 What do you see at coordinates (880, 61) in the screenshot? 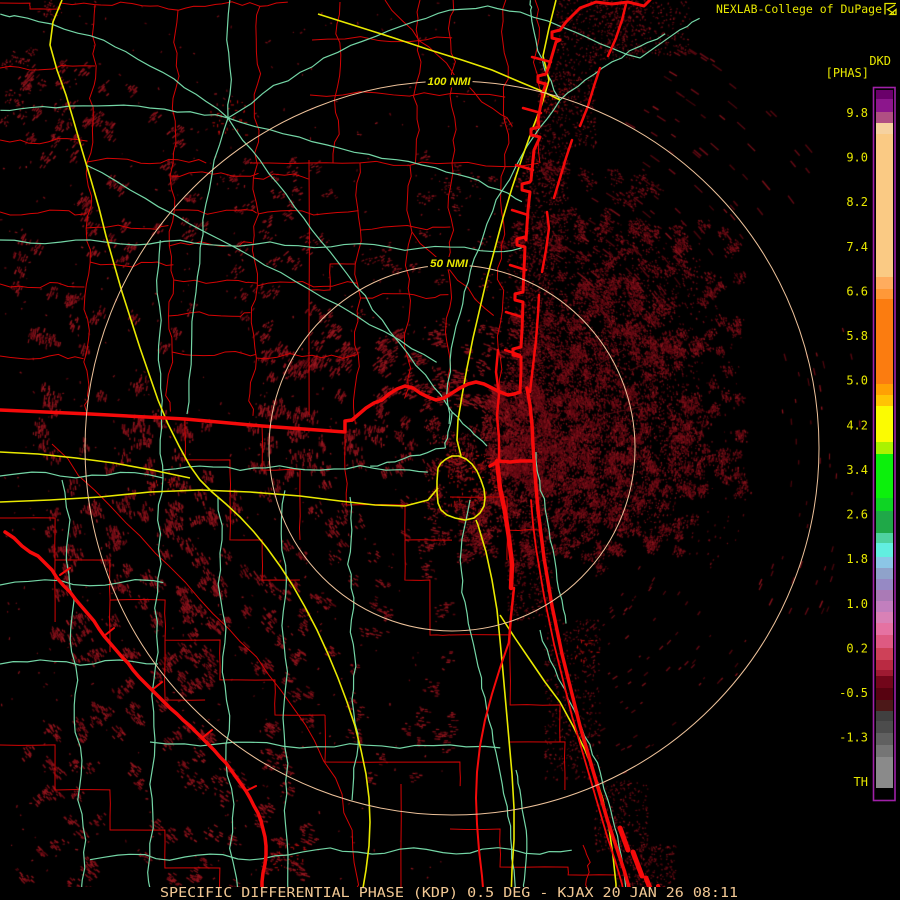
I see `scale-unit-line1: DKD` at bounding box center [880, 61].